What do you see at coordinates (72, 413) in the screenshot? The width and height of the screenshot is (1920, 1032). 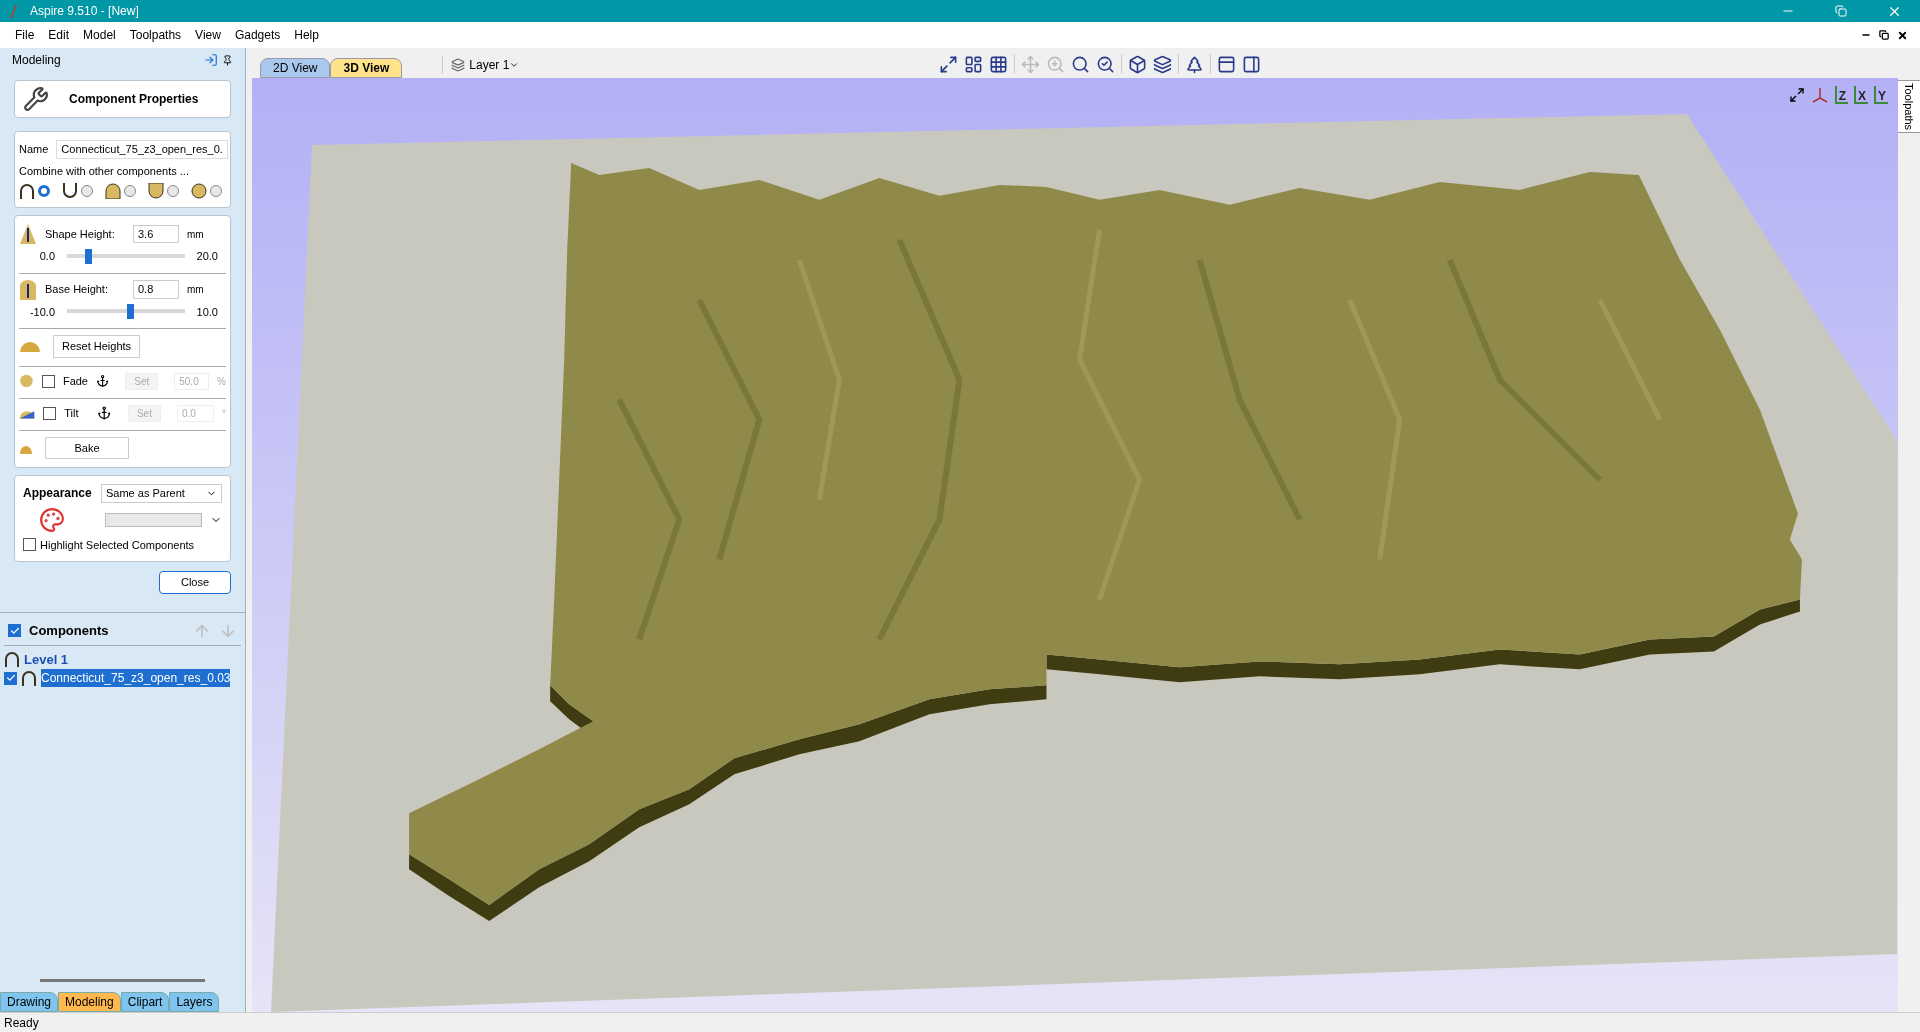 I see `checkbox-label: Tilt` at bounding box center [72, 413].